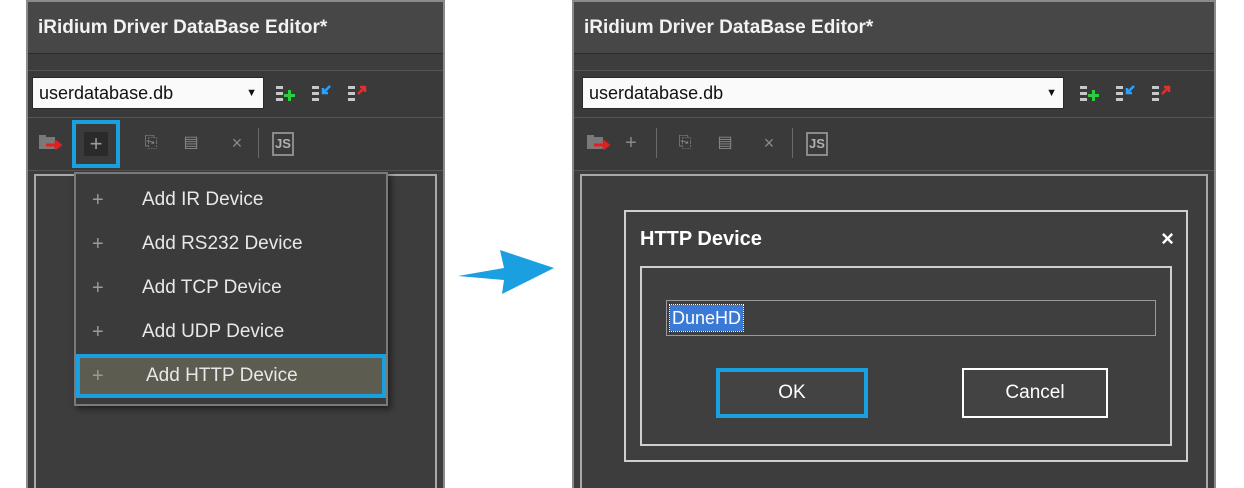  I want to click on menu-item-label: Add TCP Device, so click(212, 287).